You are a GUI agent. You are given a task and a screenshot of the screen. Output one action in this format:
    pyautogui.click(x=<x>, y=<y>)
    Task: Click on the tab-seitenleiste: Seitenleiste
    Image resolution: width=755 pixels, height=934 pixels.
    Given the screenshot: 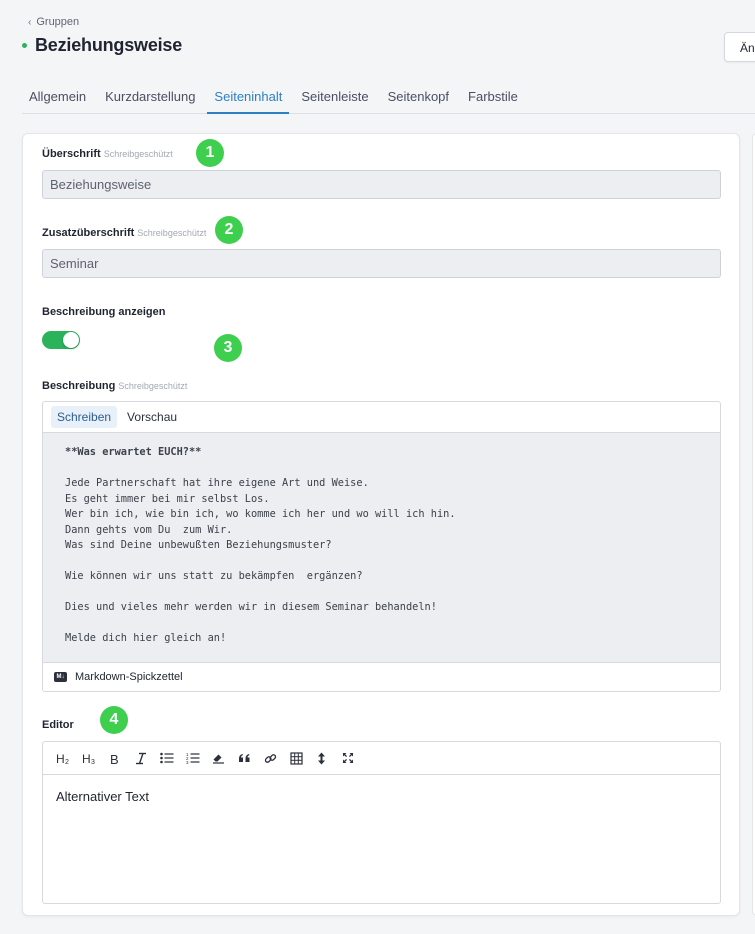 What is the action you would take?
    pyautogui.click(x=334, y=98)
    